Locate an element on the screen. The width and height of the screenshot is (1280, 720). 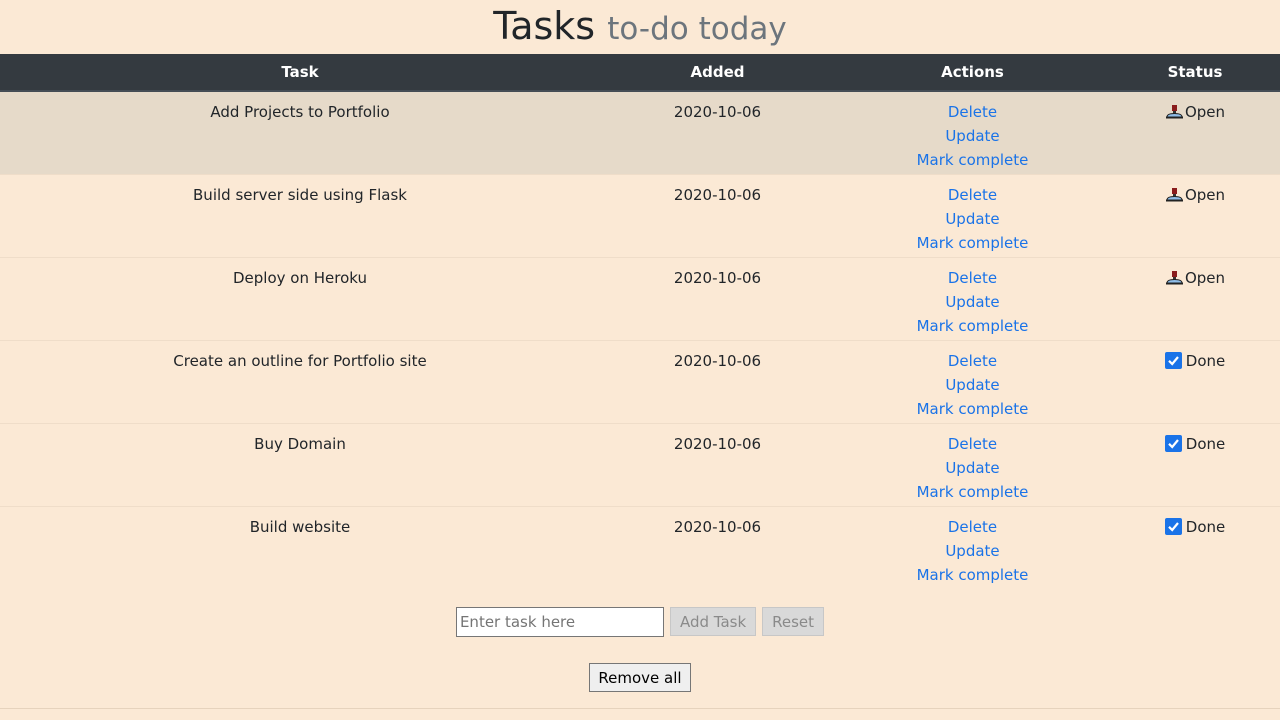
task-name-cell: Build website is located at coordinates (300, 526).